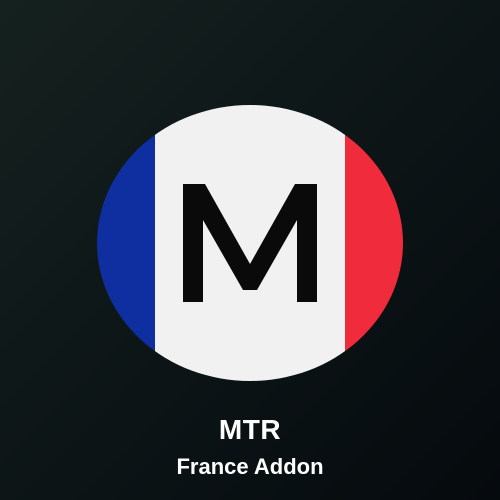 This screenshot has width=500, height=500. What do you see at coordinates (250, 466) in the screenshot?
I see `app-subtitle: France Addon` at bounding box center [250, 466].